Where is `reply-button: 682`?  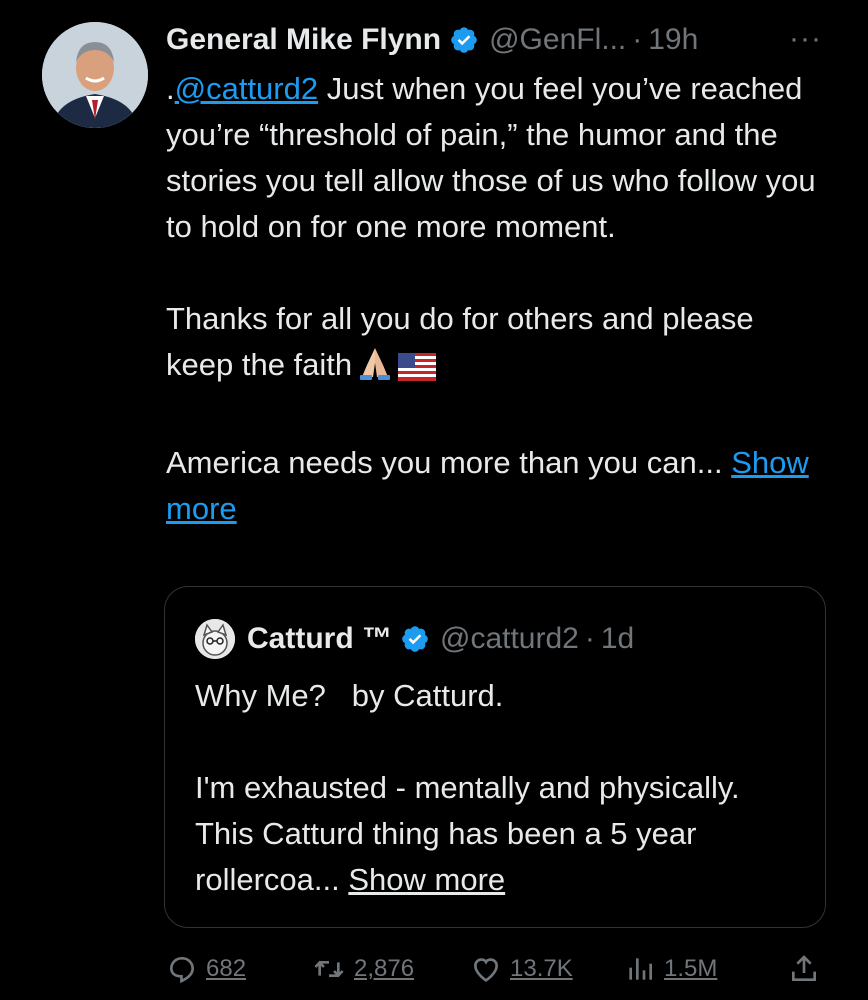 reply-button: 682 is located at coordinates (206, 969).